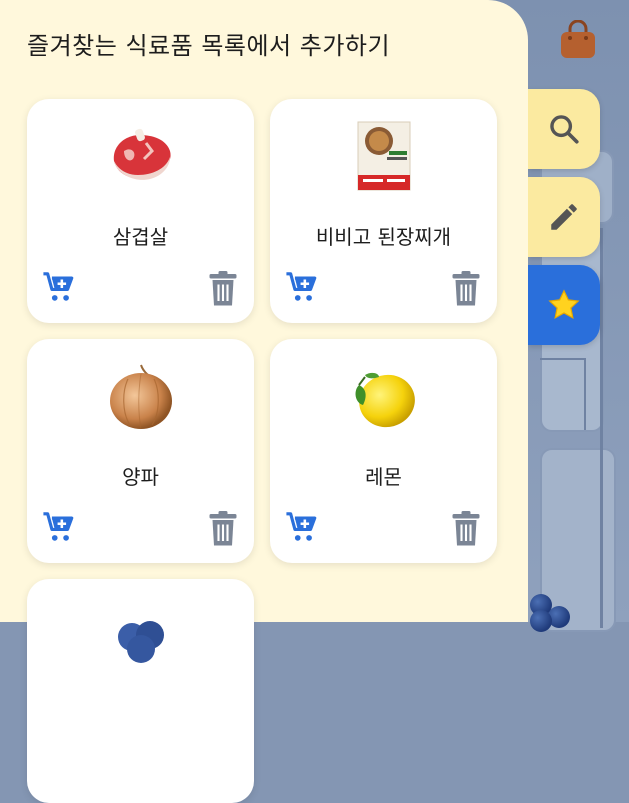 Image resolution: width=629 pixels, height=803 pixels. Describe the element at coordinates (140, 451) in the screenshot. I see `food-card: 양파` at that location.